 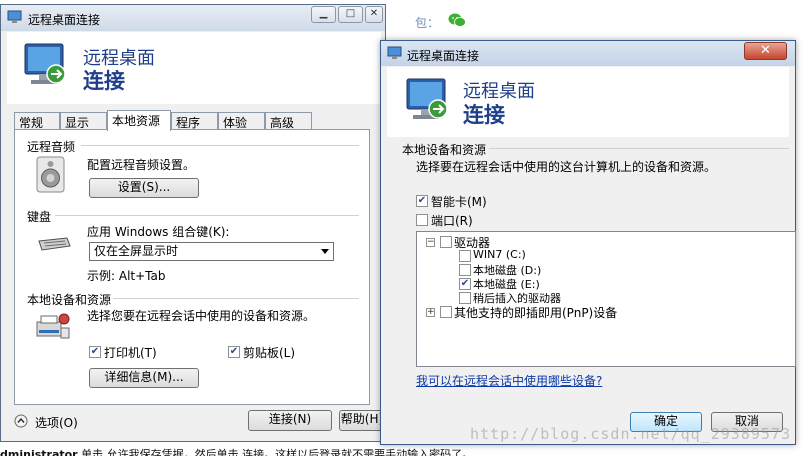 I want to click on drives-checkbox, so click(x=446, y=242).